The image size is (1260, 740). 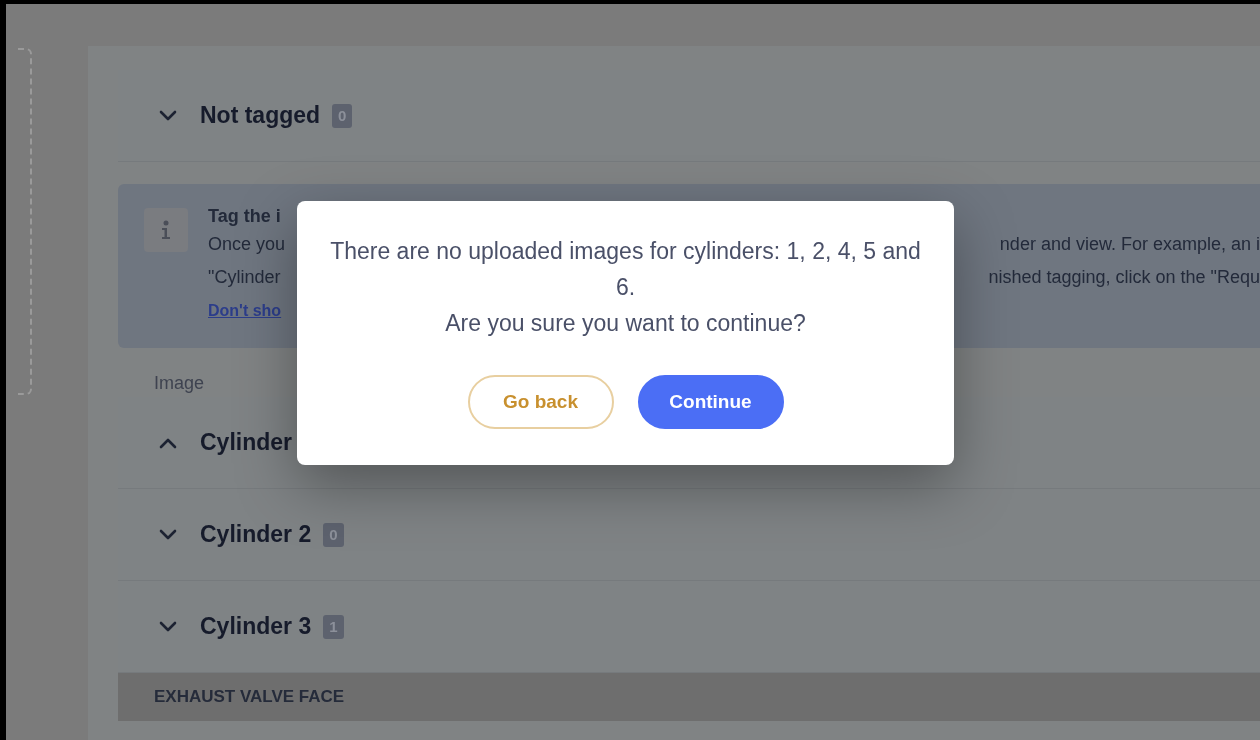 I want to click on dialog-message: There are no uploaded images for cylinders: 1, 2, 4, 5 and 6., so click(x=625, y=269).